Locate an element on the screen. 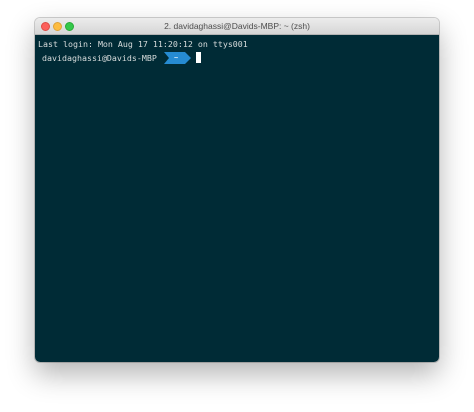  title-bar: 2. davidaghassi@Davids-MBP: ~ (zsh) is located at coordinates (237, 26).